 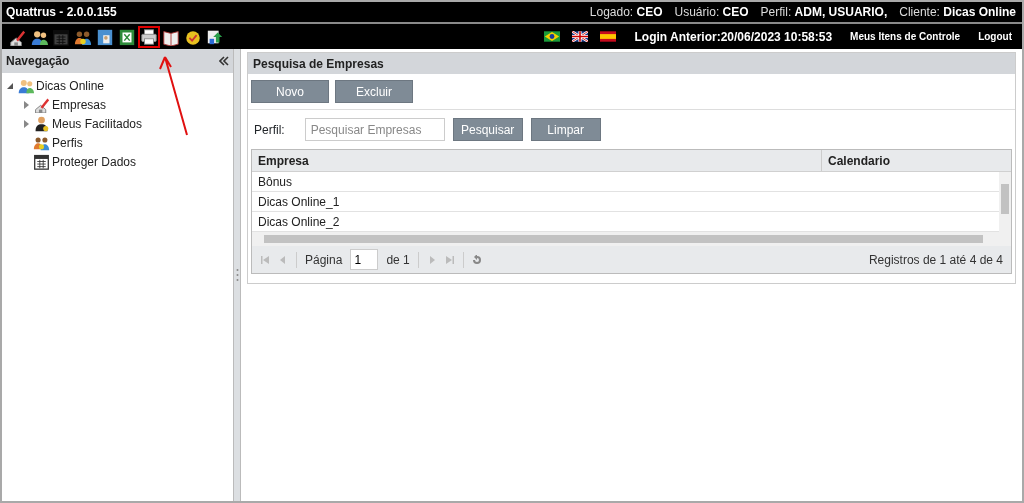 I want to click on table-cell-text: Dicas Online_1, so click(x=299, y=202).